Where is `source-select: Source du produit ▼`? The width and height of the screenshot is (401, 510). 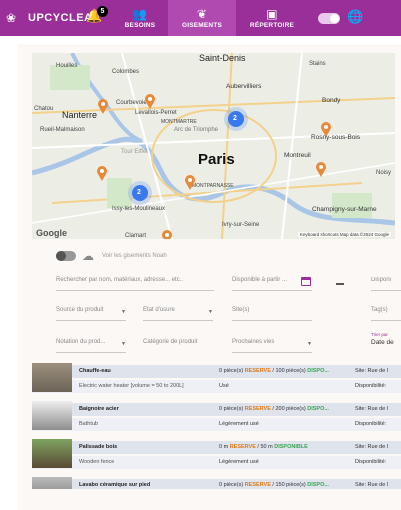 source-select: Source du produit ▼ is located at coordinates (91, 314).